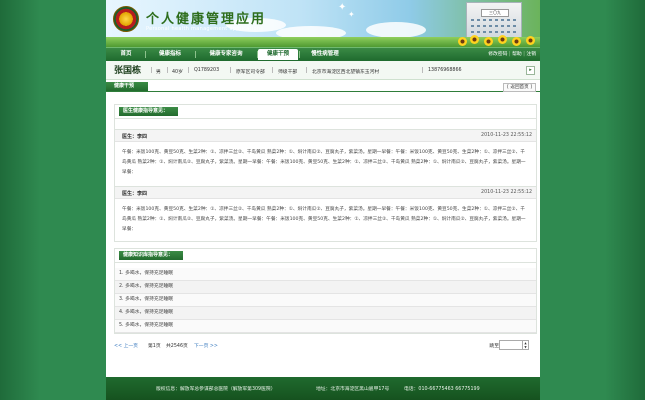  I want to click on footer-phone: 电话：010-66775463 66775199, so click(442, 389).